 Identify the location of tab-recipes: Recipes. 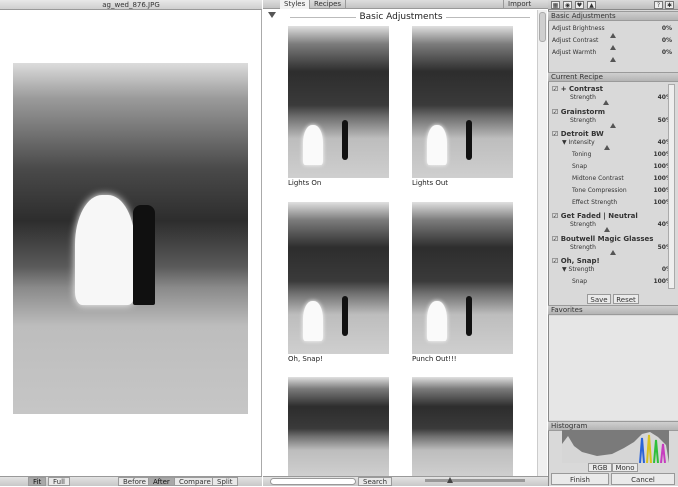
(328, 4).